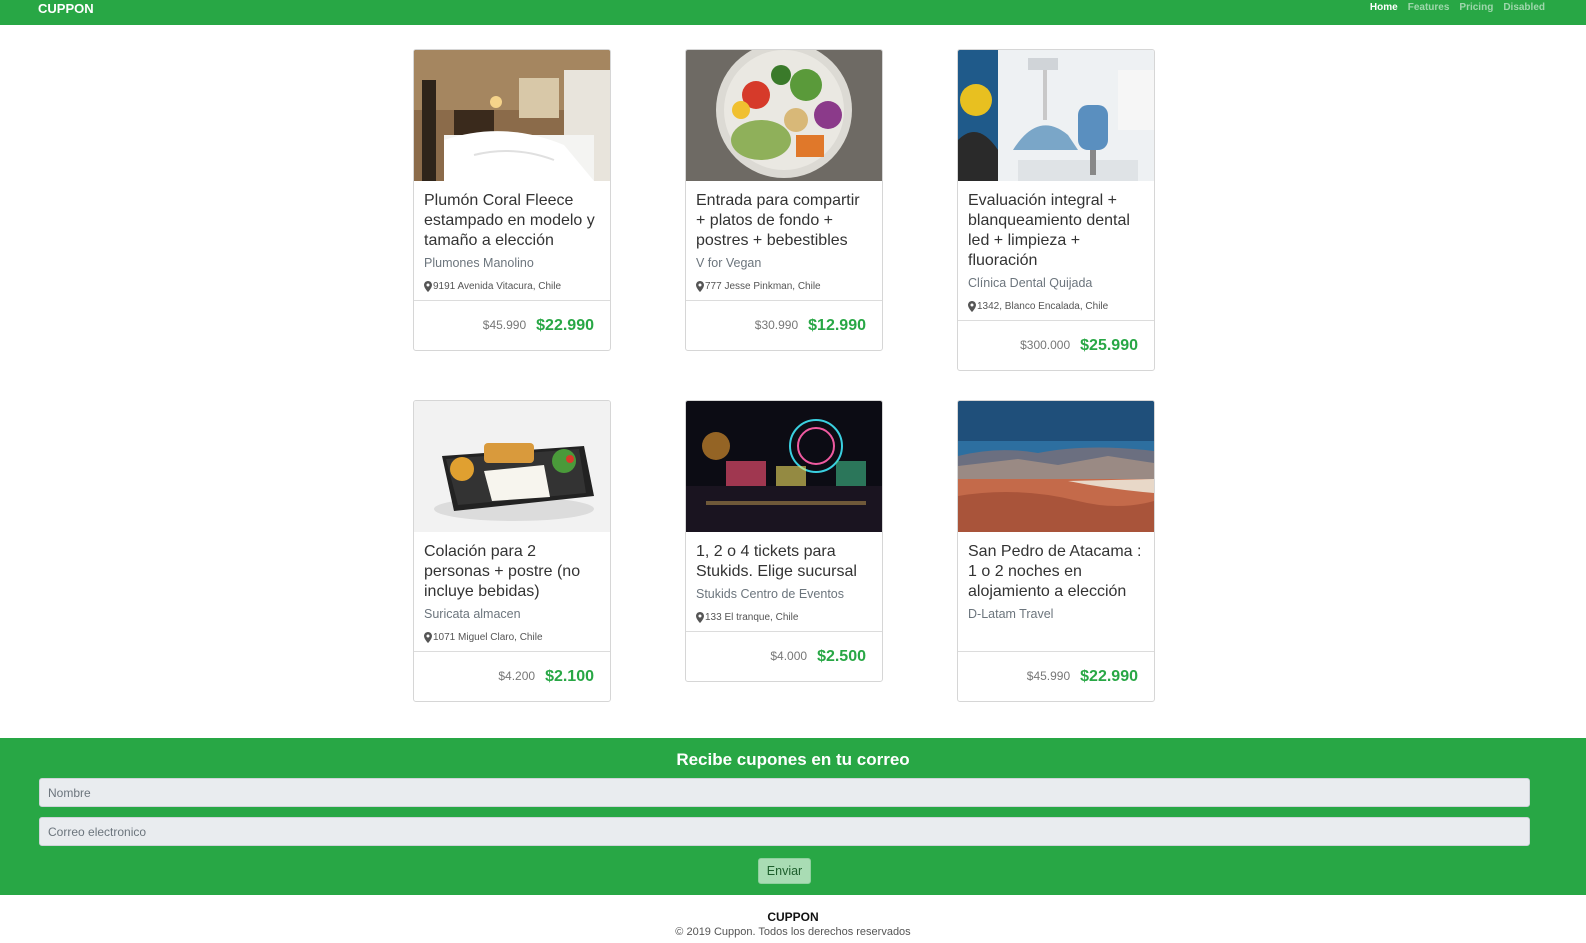 The height and width of the screenshot is (943, 1586). Describe the element at coordinates (1056, 466) in the screenshot. I see `atacama-desert-photo` at that location.